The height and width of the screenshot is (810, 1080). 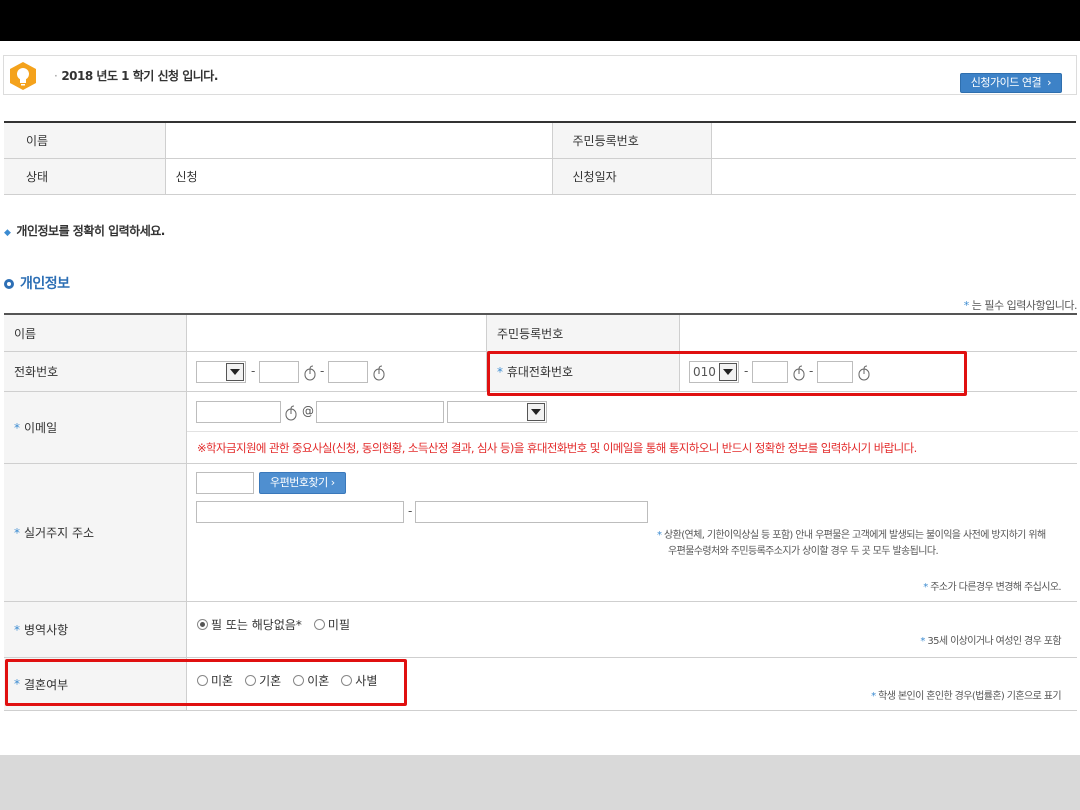 I want to click on form-rrn-value, so click(x=878, y=333).